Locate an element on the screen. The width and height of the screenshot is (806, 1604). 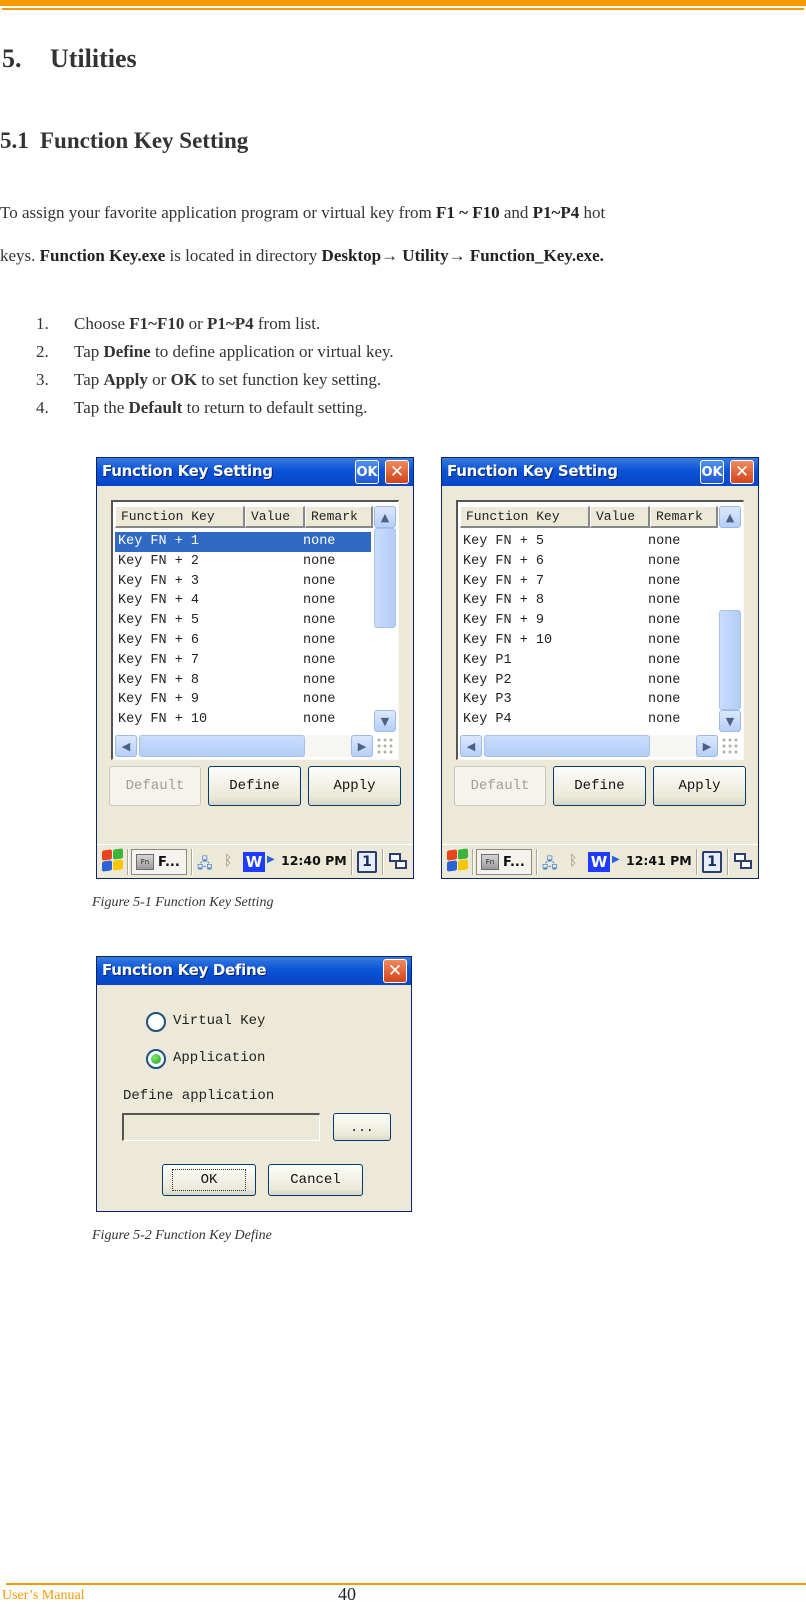
application-path-input is located at coordinates (221, 1127).